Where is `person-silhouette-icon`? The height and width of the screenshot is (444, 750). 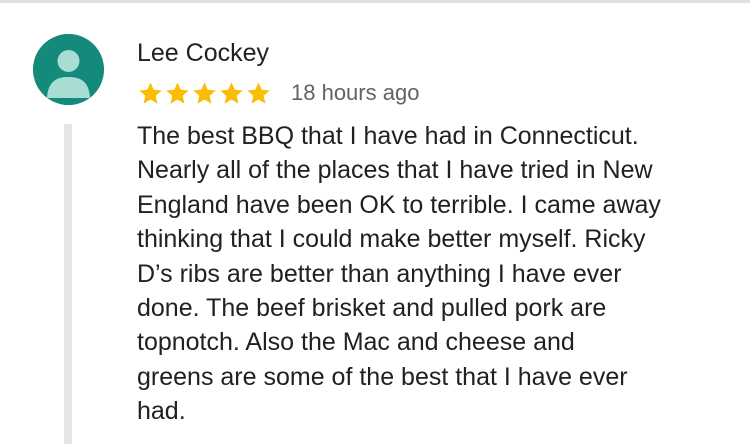 person-silhouette-icon is located at coordinates (68, 69).